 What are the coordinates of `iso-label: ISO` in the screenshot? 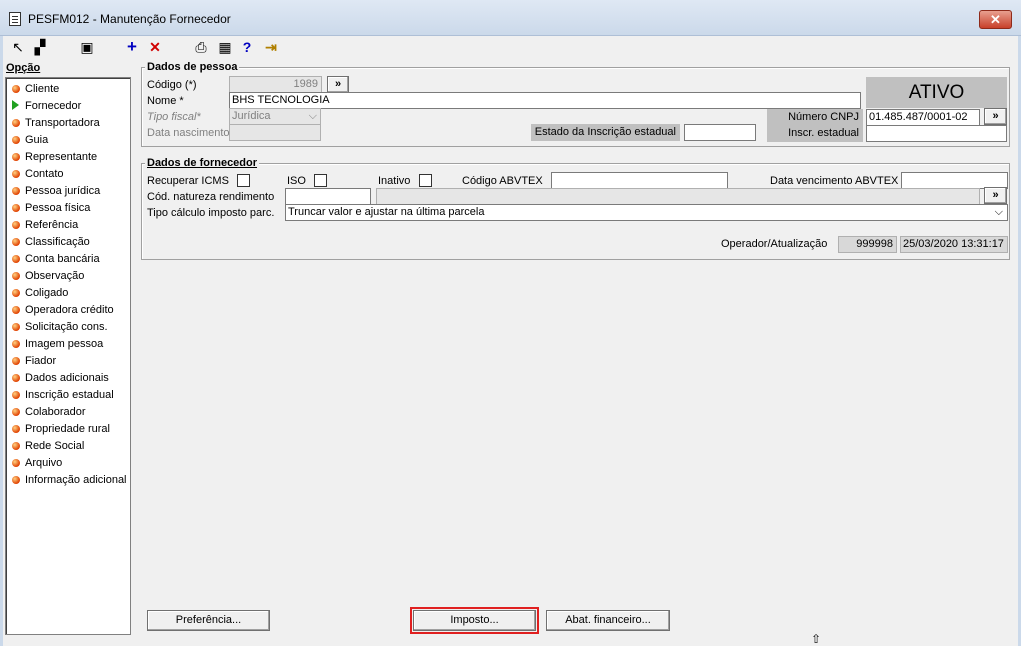 It's located at (296, 181).